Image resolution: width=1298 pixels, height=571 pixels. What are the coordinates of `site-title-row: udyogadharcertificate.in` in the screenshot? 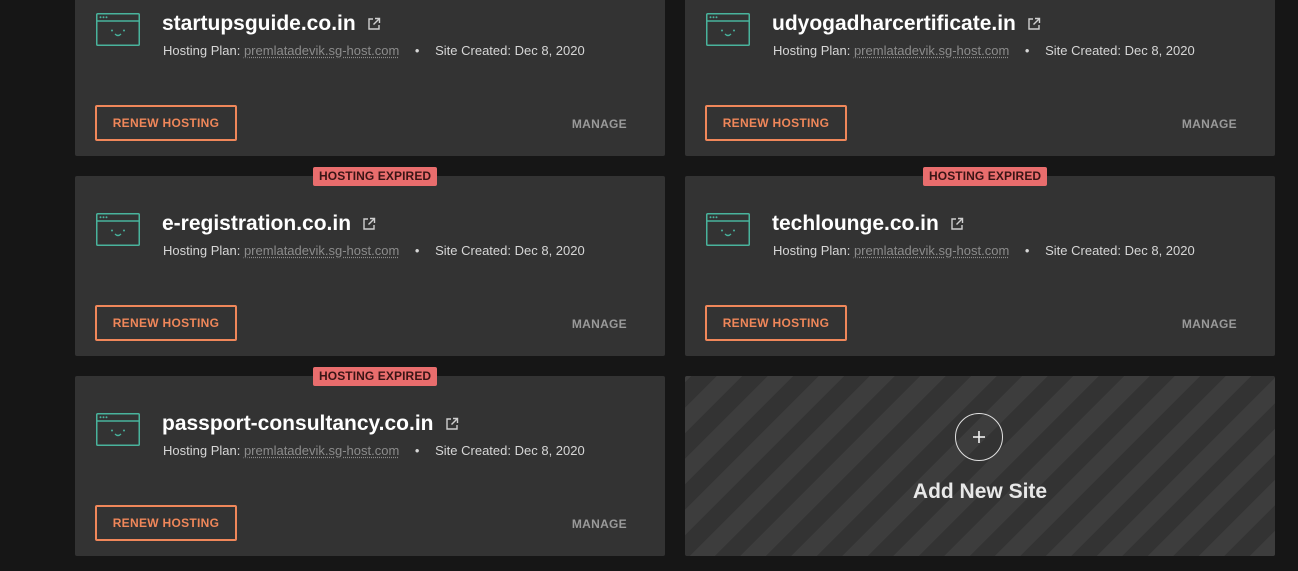 It's located at (906, 24).